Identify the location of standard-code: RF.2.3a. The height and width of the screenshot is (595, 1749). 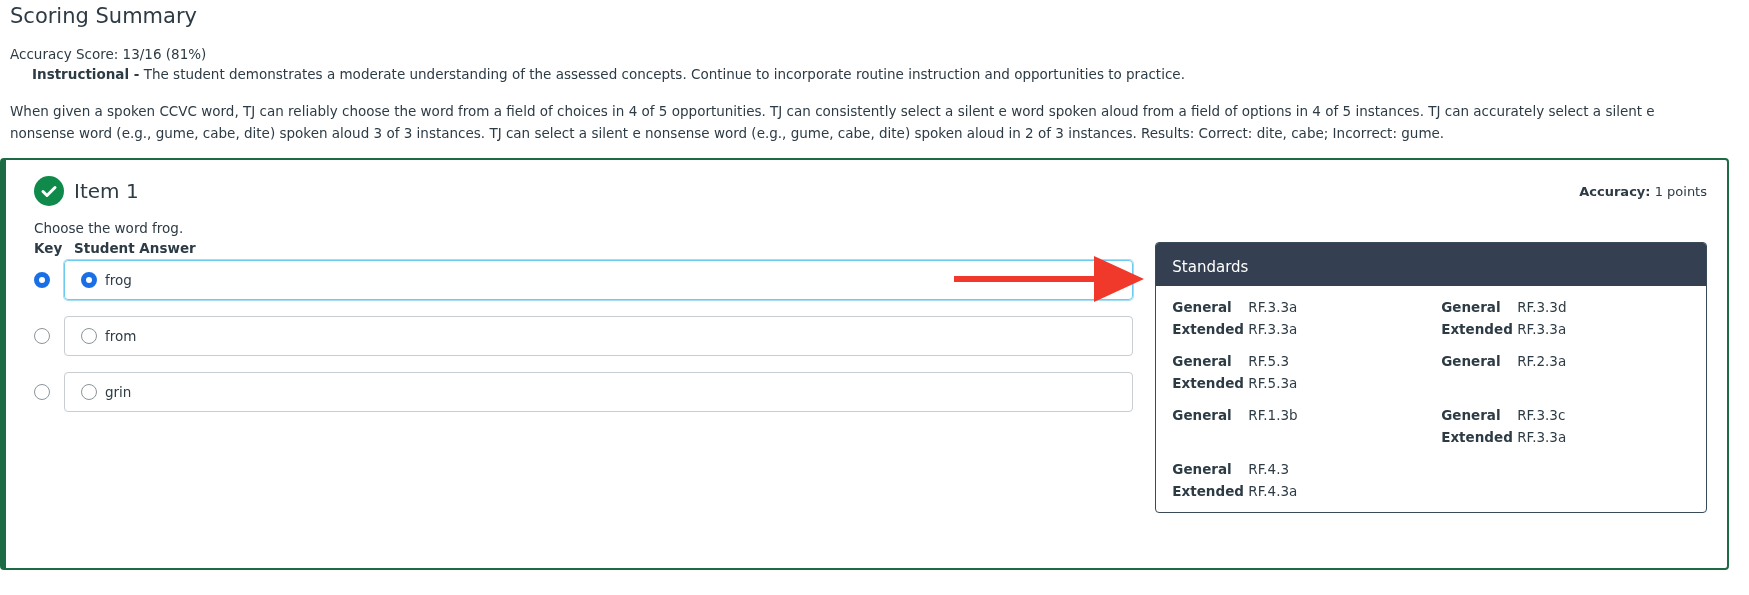
(1542, 361).